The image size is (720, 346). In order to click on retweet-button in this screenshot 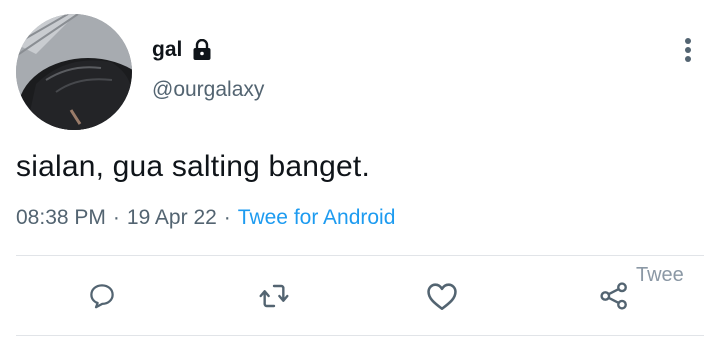, I will do `click(274, 296)`.